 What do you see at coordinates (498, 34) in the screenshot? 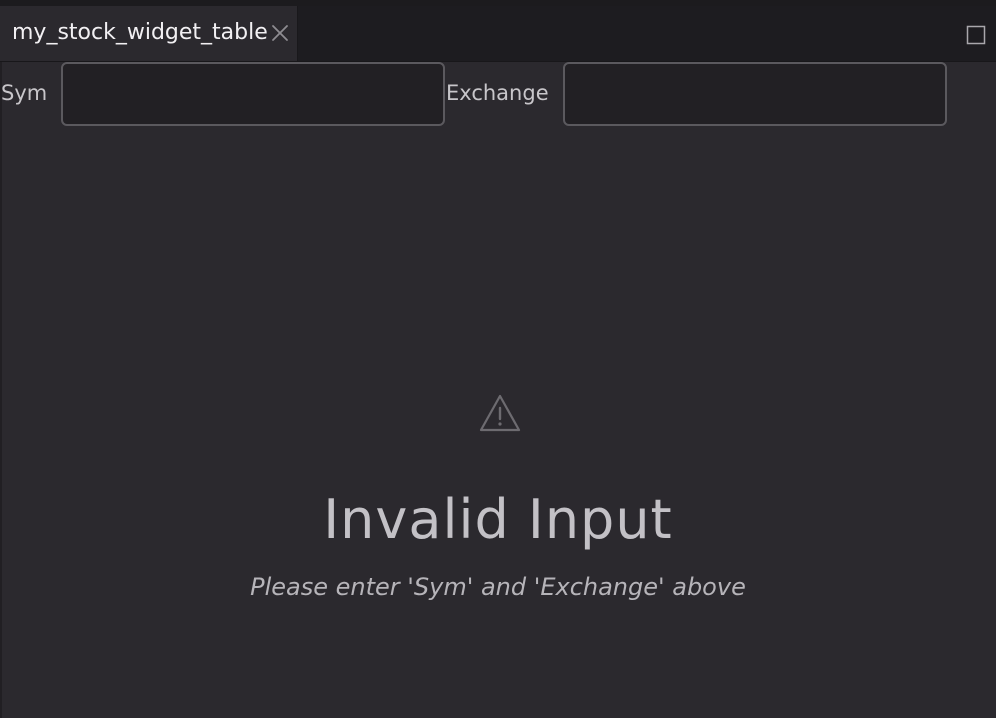
I see `tab-bar: my_stock_widget_table` at bounding box center [498, 34].